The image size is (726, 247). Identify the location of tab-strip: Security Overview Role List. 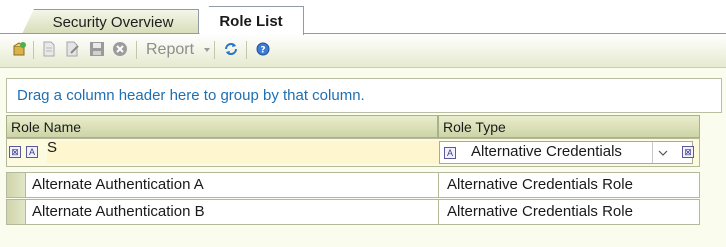
(363, 17).